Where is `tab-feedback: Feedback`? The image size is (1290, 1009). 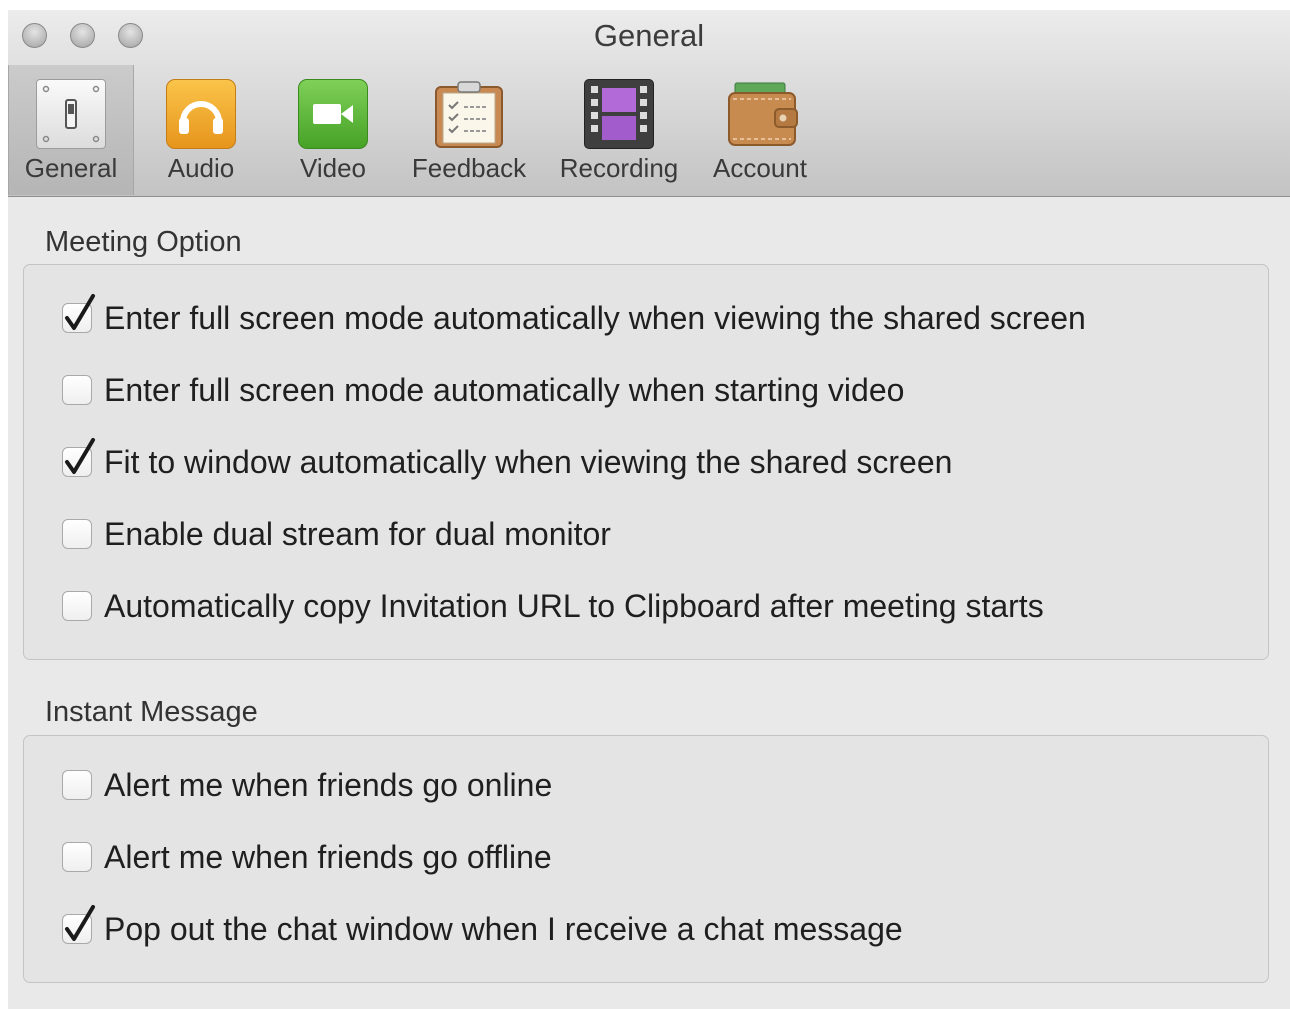 tab-feedback: Feedback is located at coordinates (469, 130).